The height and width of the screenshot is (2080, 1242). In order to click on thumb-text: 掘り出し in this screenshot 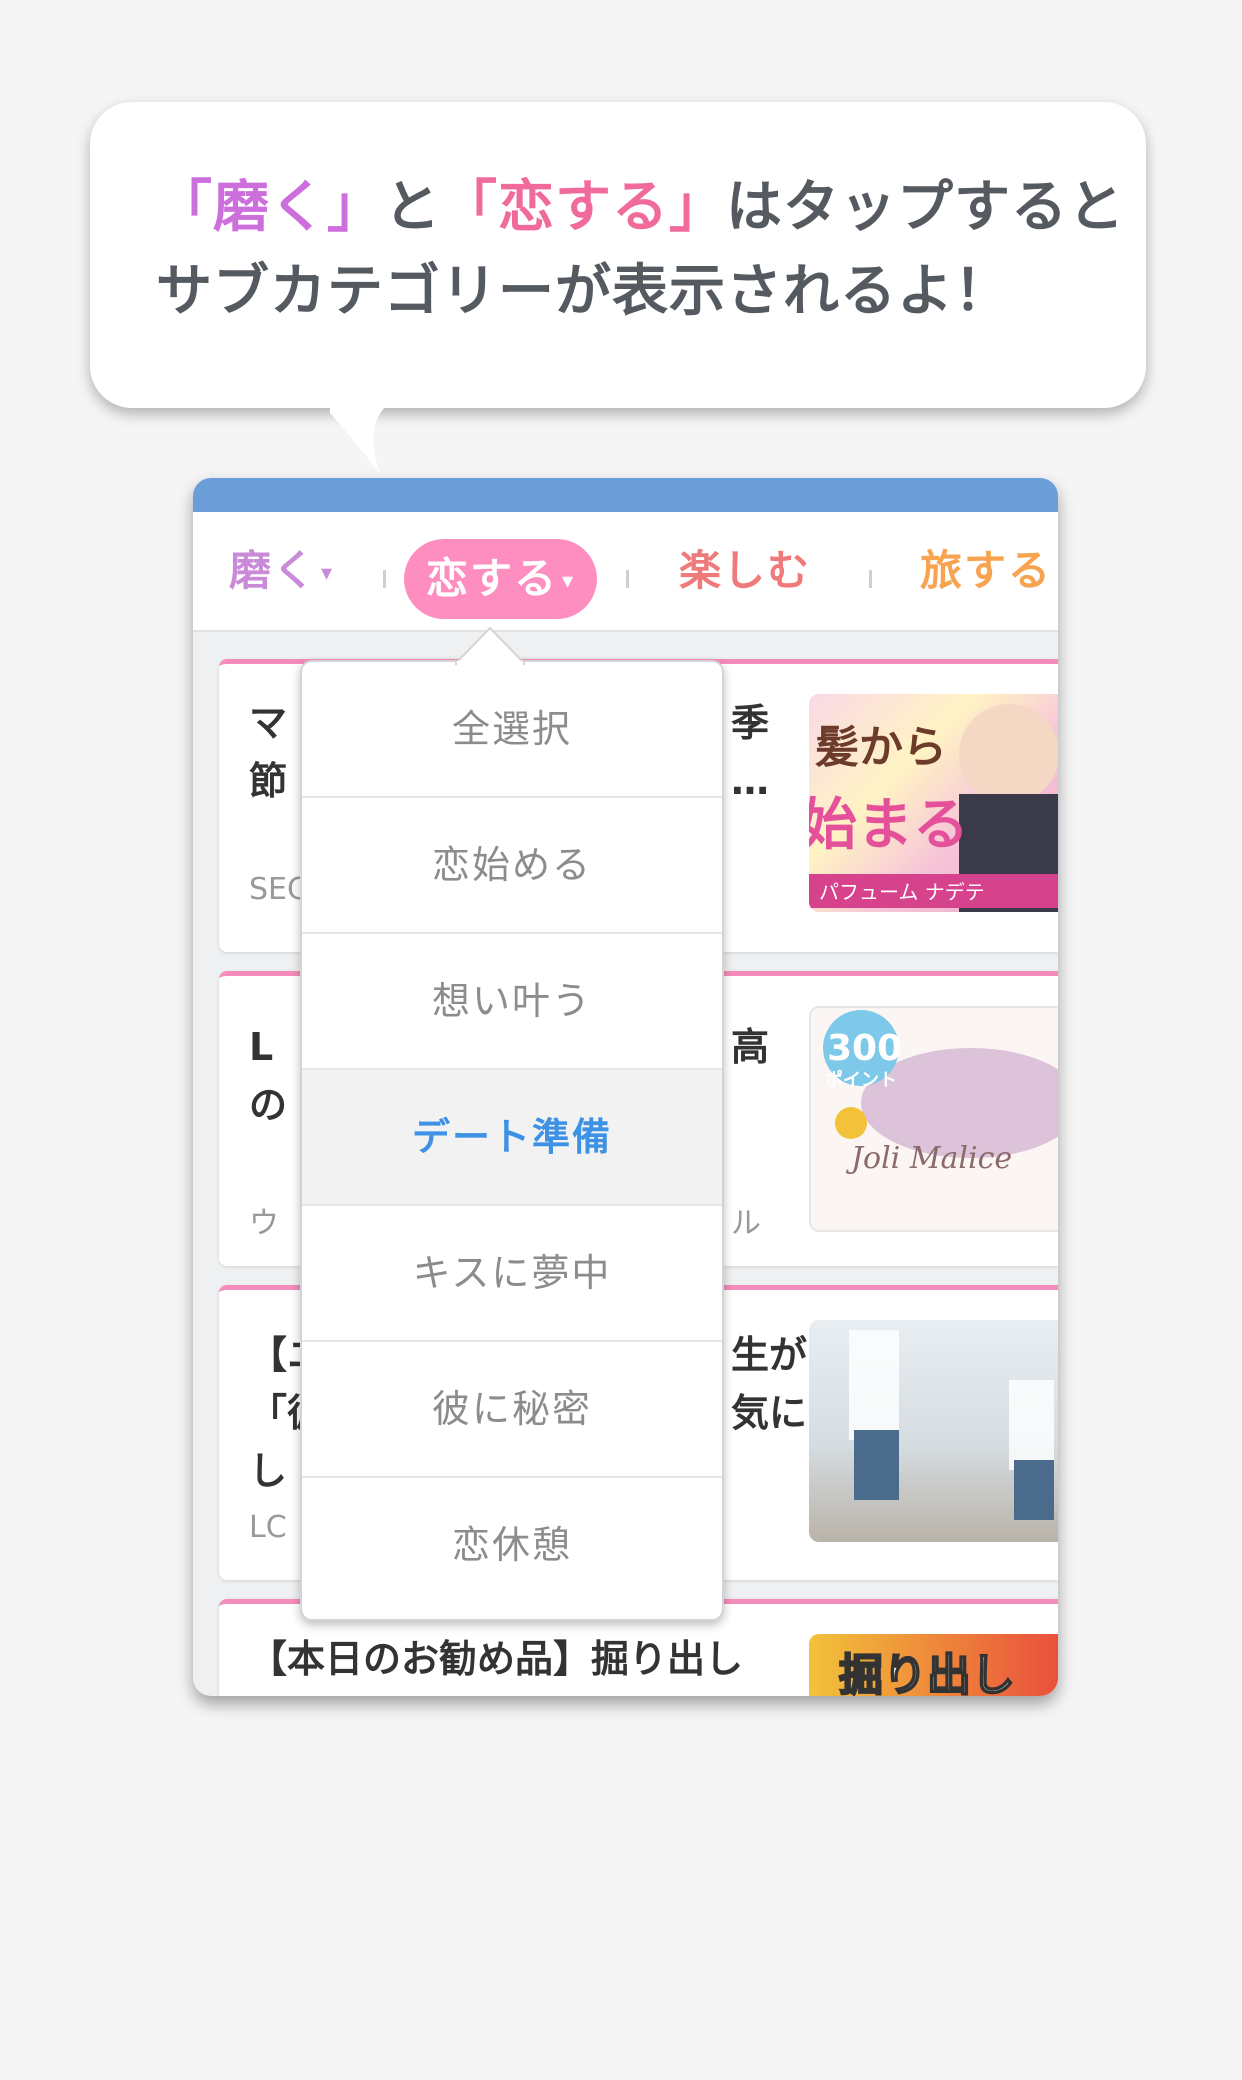, I will do `click(927, 1673)`.